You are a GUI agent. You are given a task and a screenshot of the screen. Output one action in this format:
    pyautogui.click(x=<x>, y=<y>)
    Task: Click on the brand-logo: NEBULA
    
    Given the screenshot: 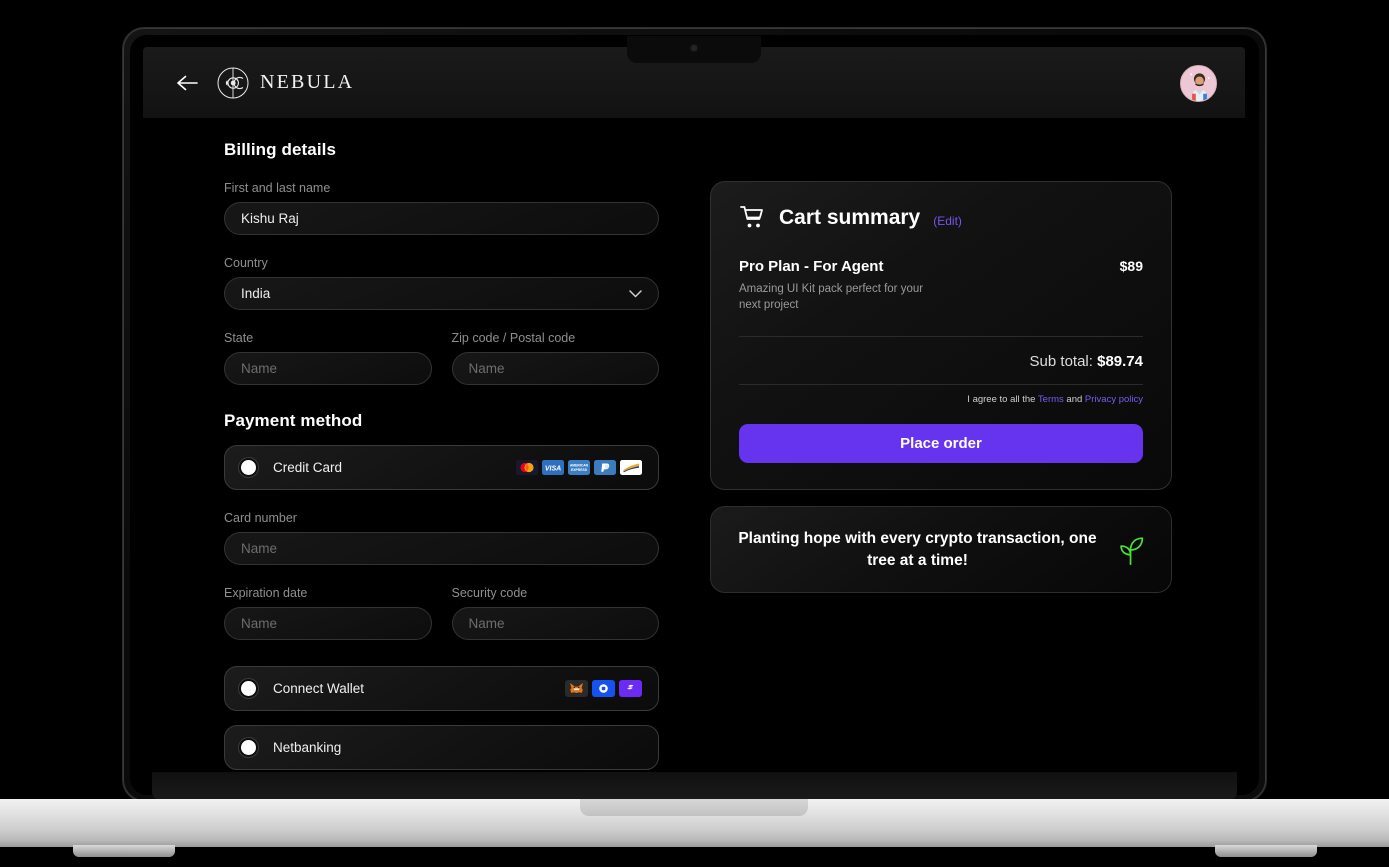 What is the action you would take?
    pyautogui.click(x=285, y=83)
    